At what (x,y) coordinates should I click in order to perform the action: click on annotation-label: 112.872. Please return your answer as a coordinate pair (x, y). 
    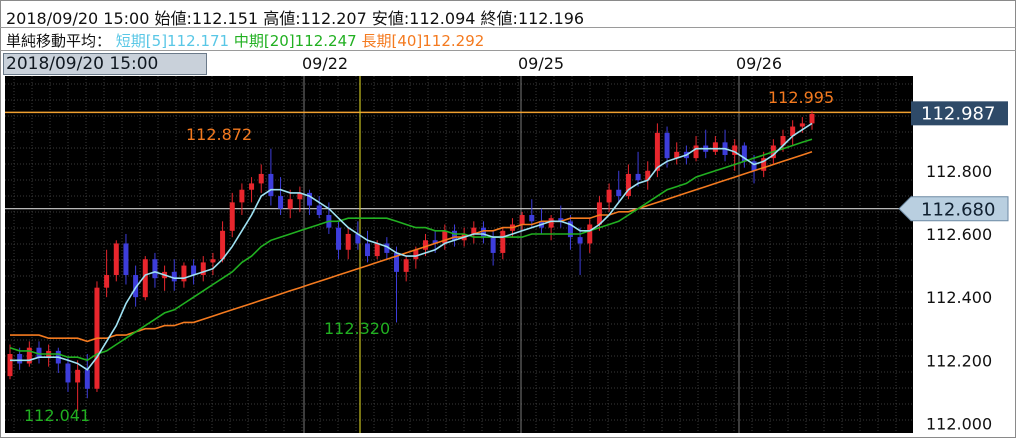
    Looking at the image, I should click on (219, 134).